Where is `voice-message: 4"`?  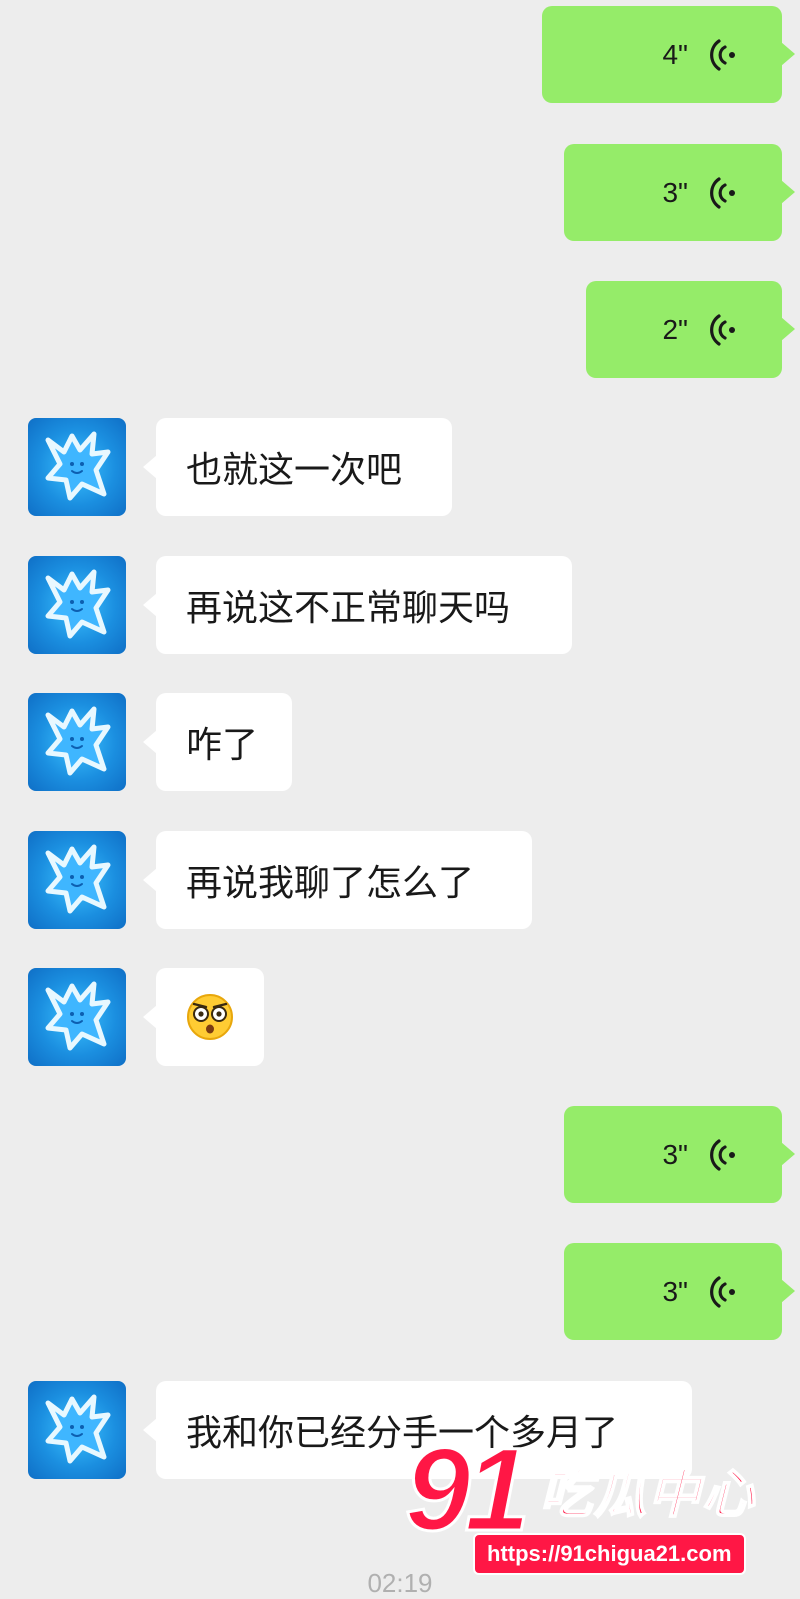
voice-message: 4" is located at coordinates (668, 54).